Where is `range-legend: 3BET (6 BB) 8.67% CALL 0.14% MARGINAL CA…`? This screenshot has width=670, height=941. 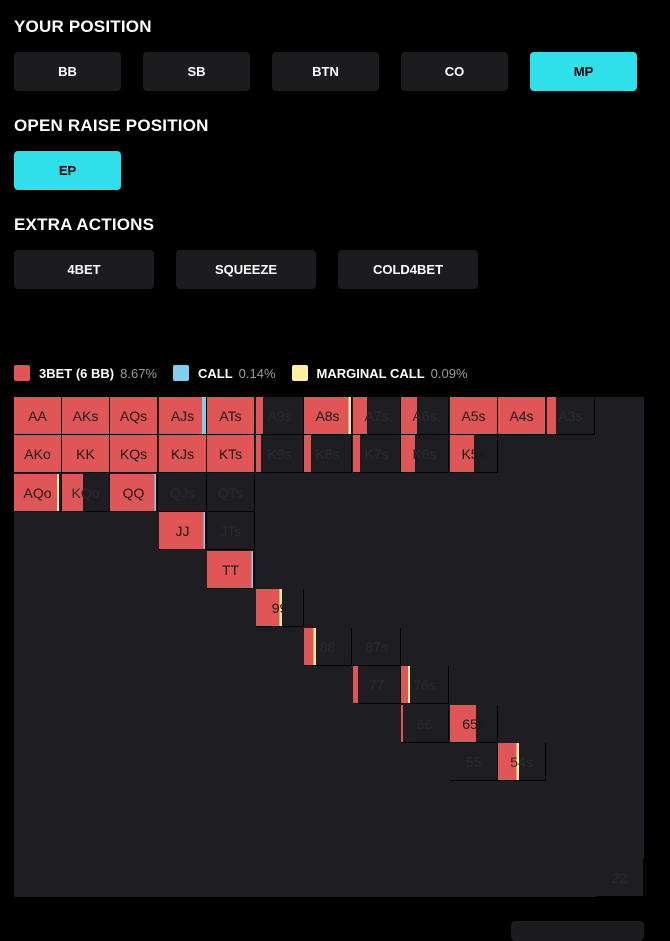 range-legend: 3BET (6 BB) 8.67% CALL 0.14% MARGINAL CA… is located at coordinates (249, 373).